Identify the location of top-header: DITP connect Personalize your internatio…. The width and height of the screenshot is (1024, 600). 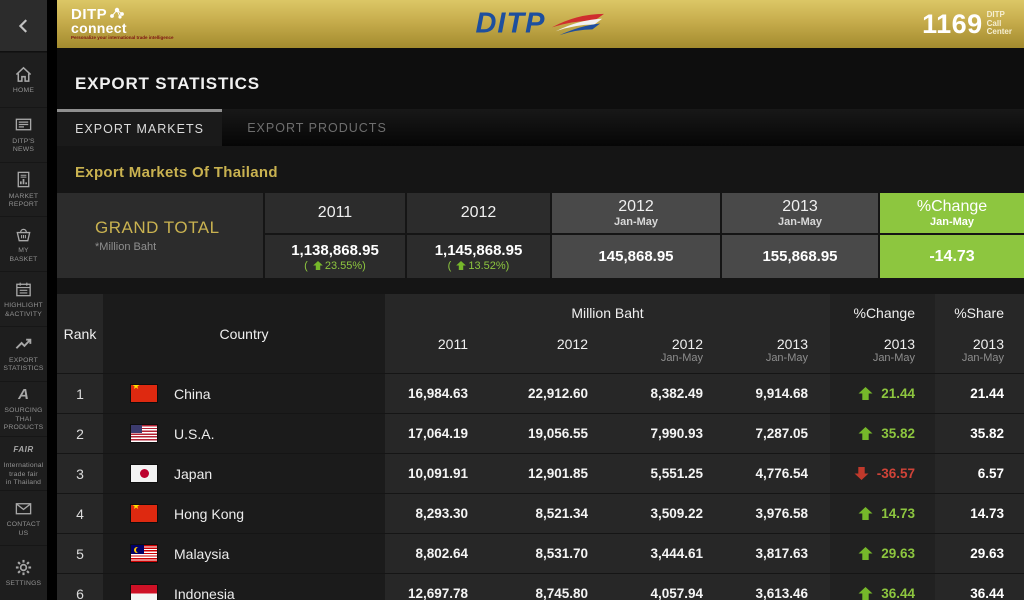
(540, 24).